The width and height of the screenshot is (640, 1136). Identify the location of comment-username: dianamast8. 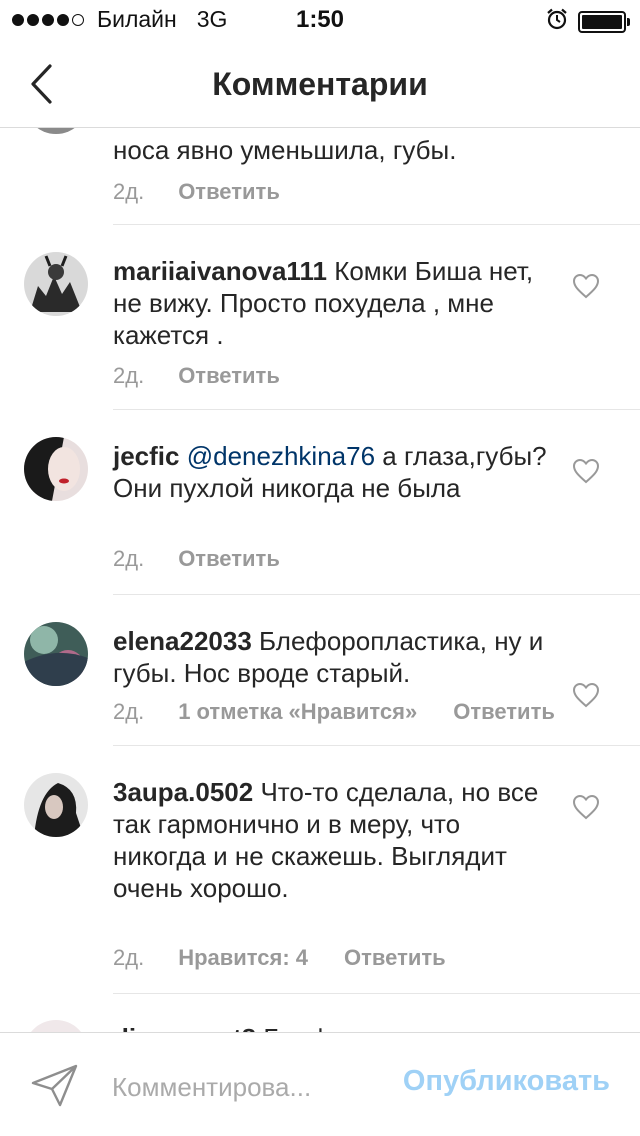
(184, 1027).